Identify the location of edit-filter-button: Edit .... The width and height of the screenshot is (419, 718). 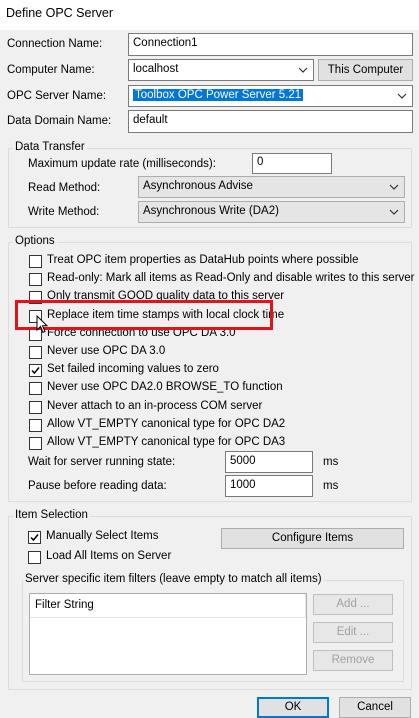
(353, 632).